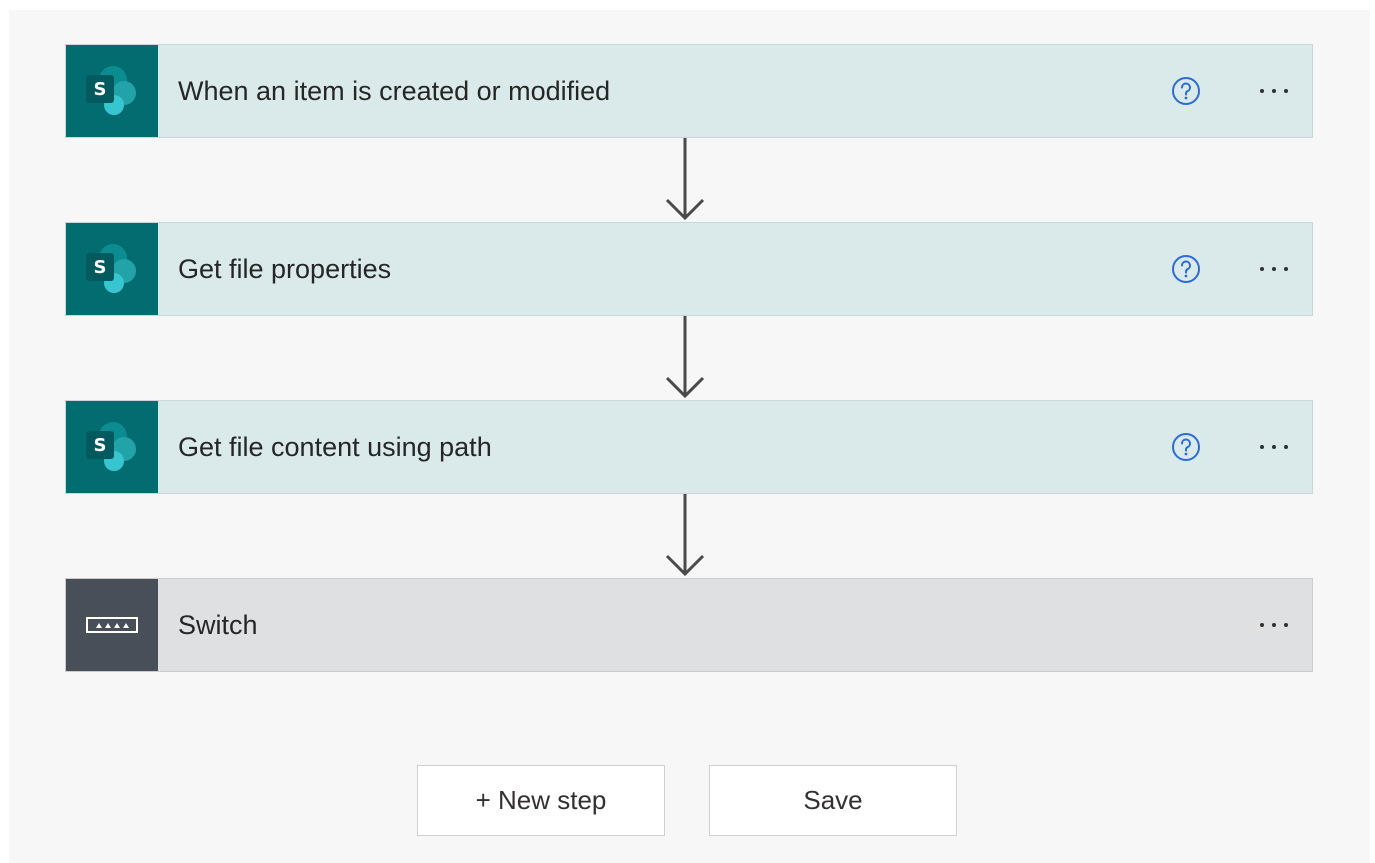  Describe the element at coordinates (285, 268) in the screenshot. I see `step-title: Get file properties` at that location.